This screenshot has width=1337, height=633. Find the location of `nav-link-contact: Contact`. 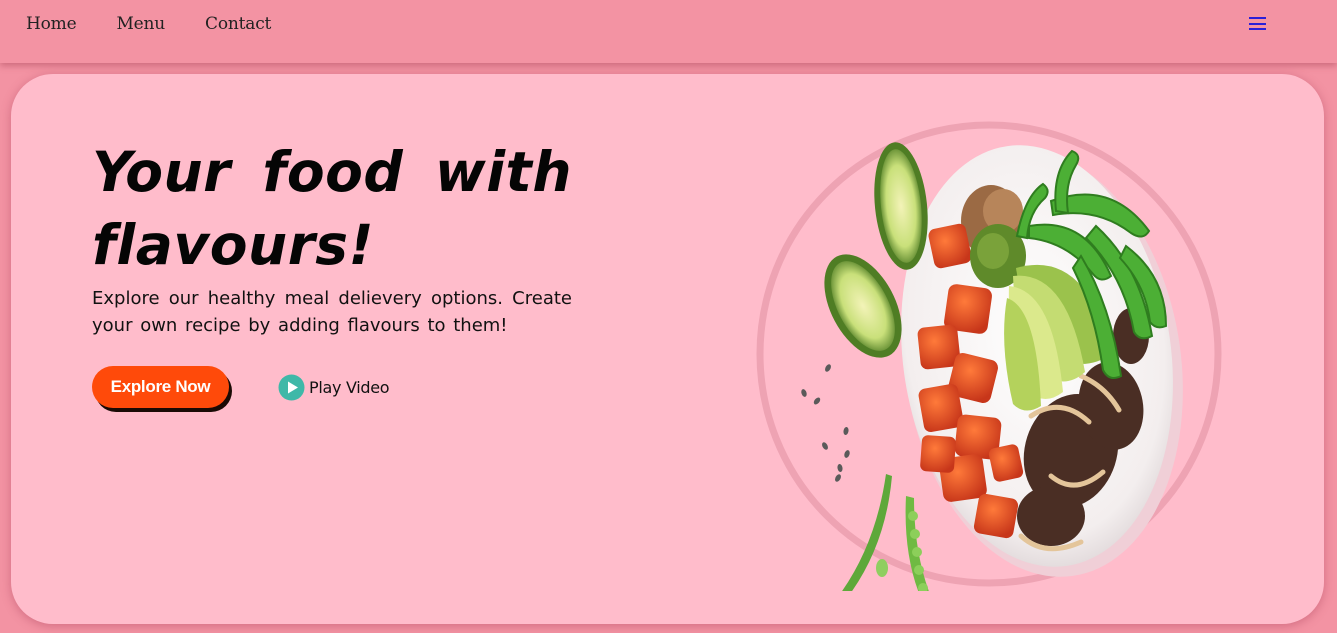

nav-link-contact: Contact is located at coordinates (238, 24).